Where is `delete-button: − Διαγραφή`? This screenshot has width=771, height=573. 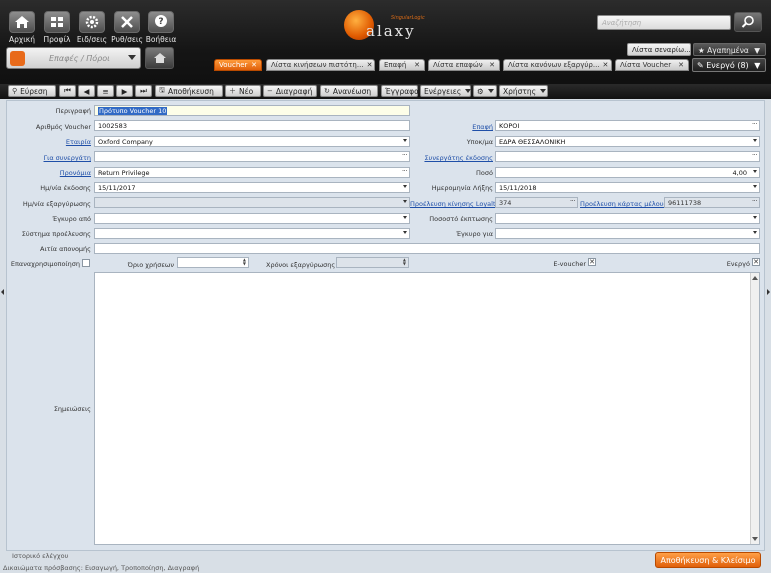
delete-button: − Διαγραφή is located at coordinates (290, 91).